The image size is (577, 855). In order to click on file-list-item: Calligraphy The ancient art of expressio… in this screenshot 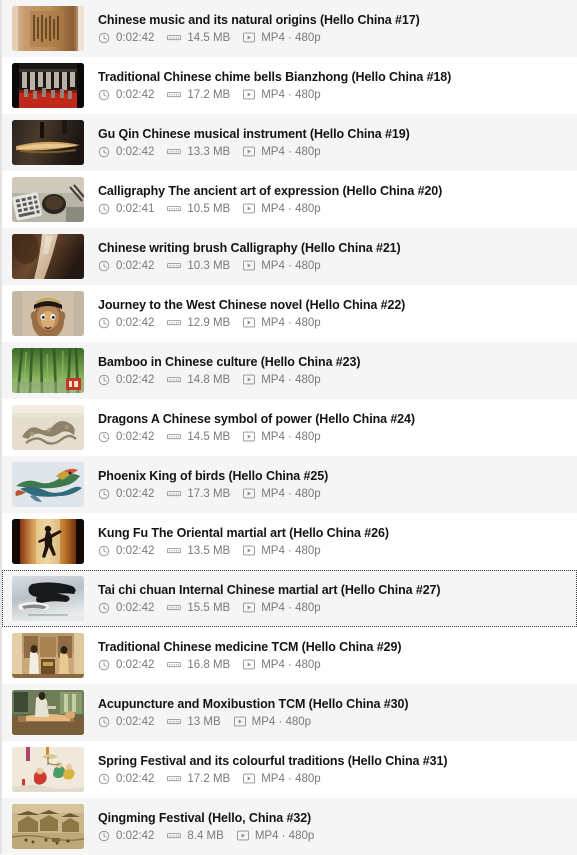, I will do `click(289, 199)`.